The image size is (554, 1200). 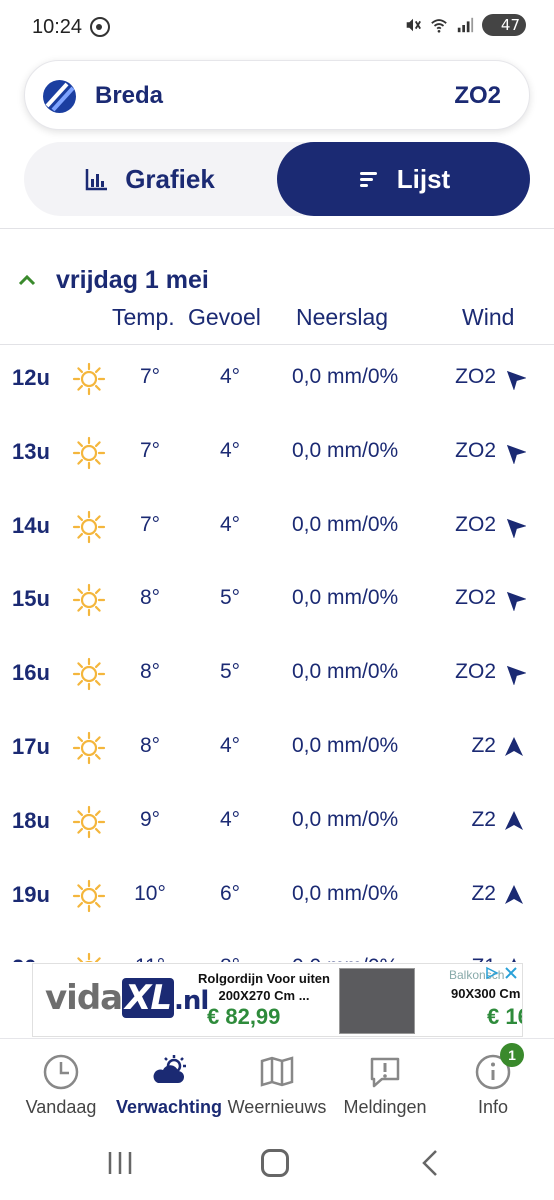 I want to click on home-icon, so click(x=275, y=1163).